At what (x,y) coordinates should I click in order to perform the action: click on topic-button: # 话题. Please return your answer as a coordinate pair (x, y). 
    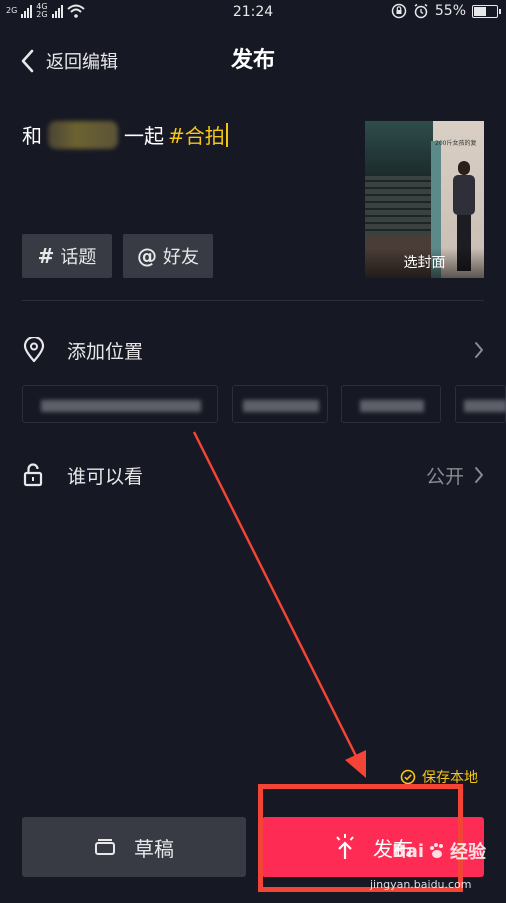
    Looking at the image, I should click on (67, 256).